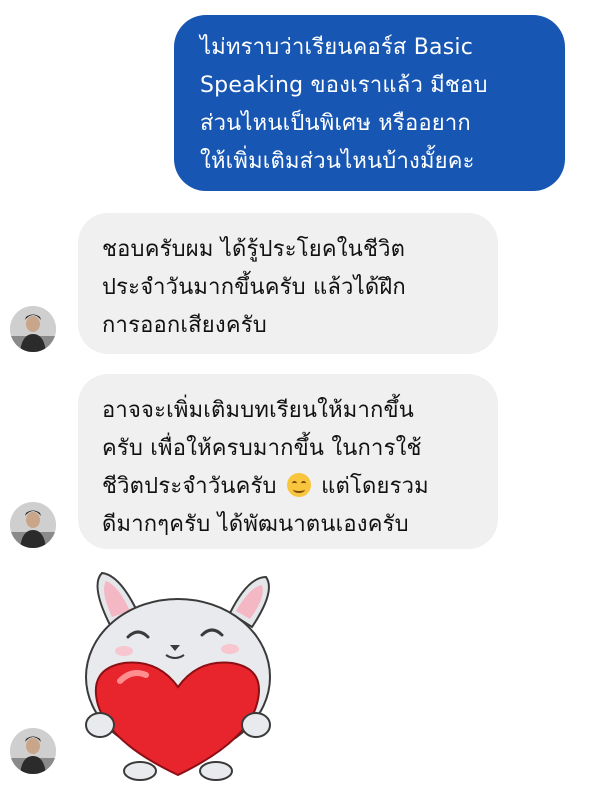  What do you see at coordinates (185, 676) in the screenshot?
I see `bunny-hugging-heart-sticker` at bounding box center [185, 676].